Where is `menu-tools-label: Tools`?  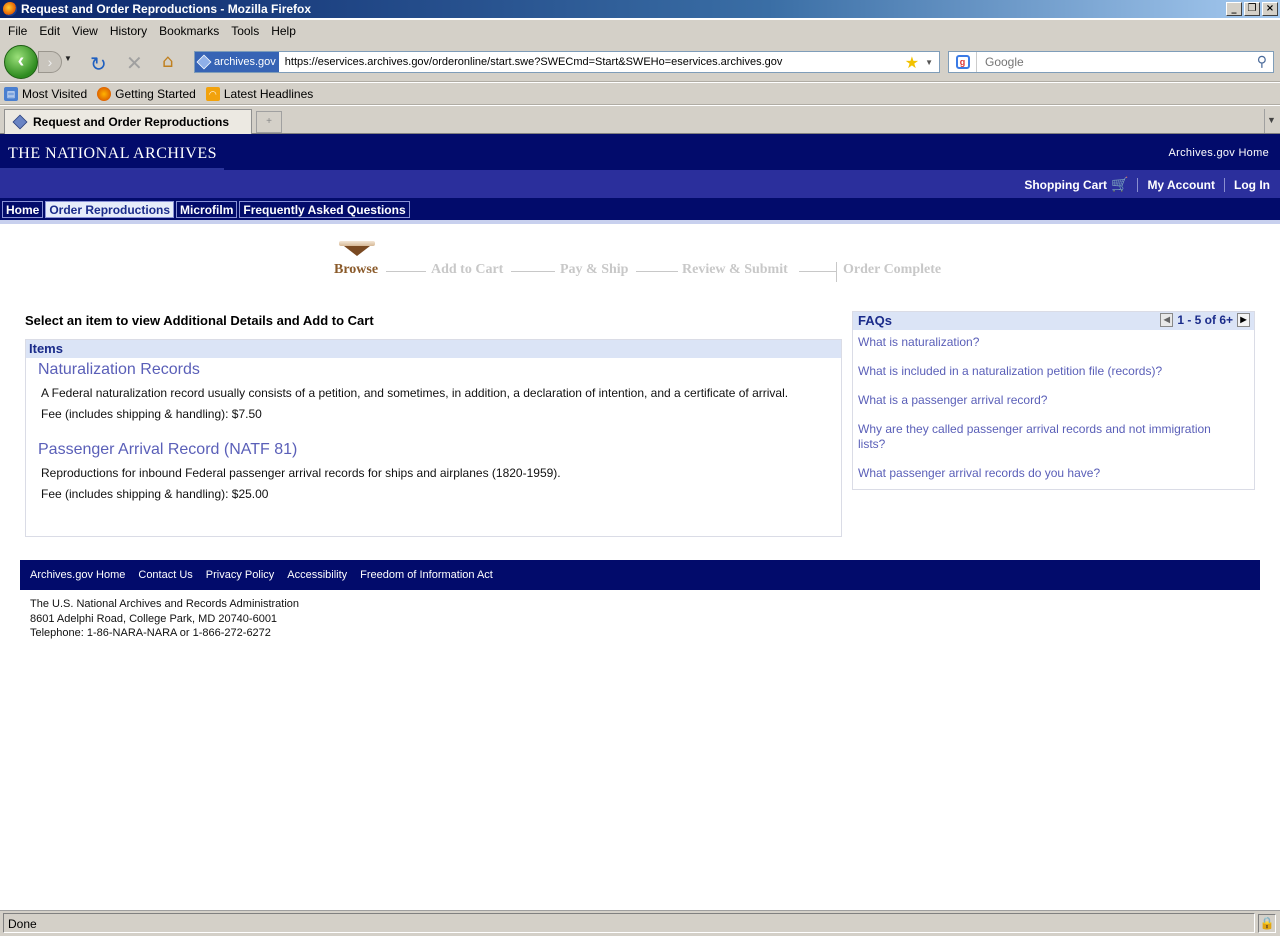 menu-tools-label: Tools is located at coordinates (245, 31).